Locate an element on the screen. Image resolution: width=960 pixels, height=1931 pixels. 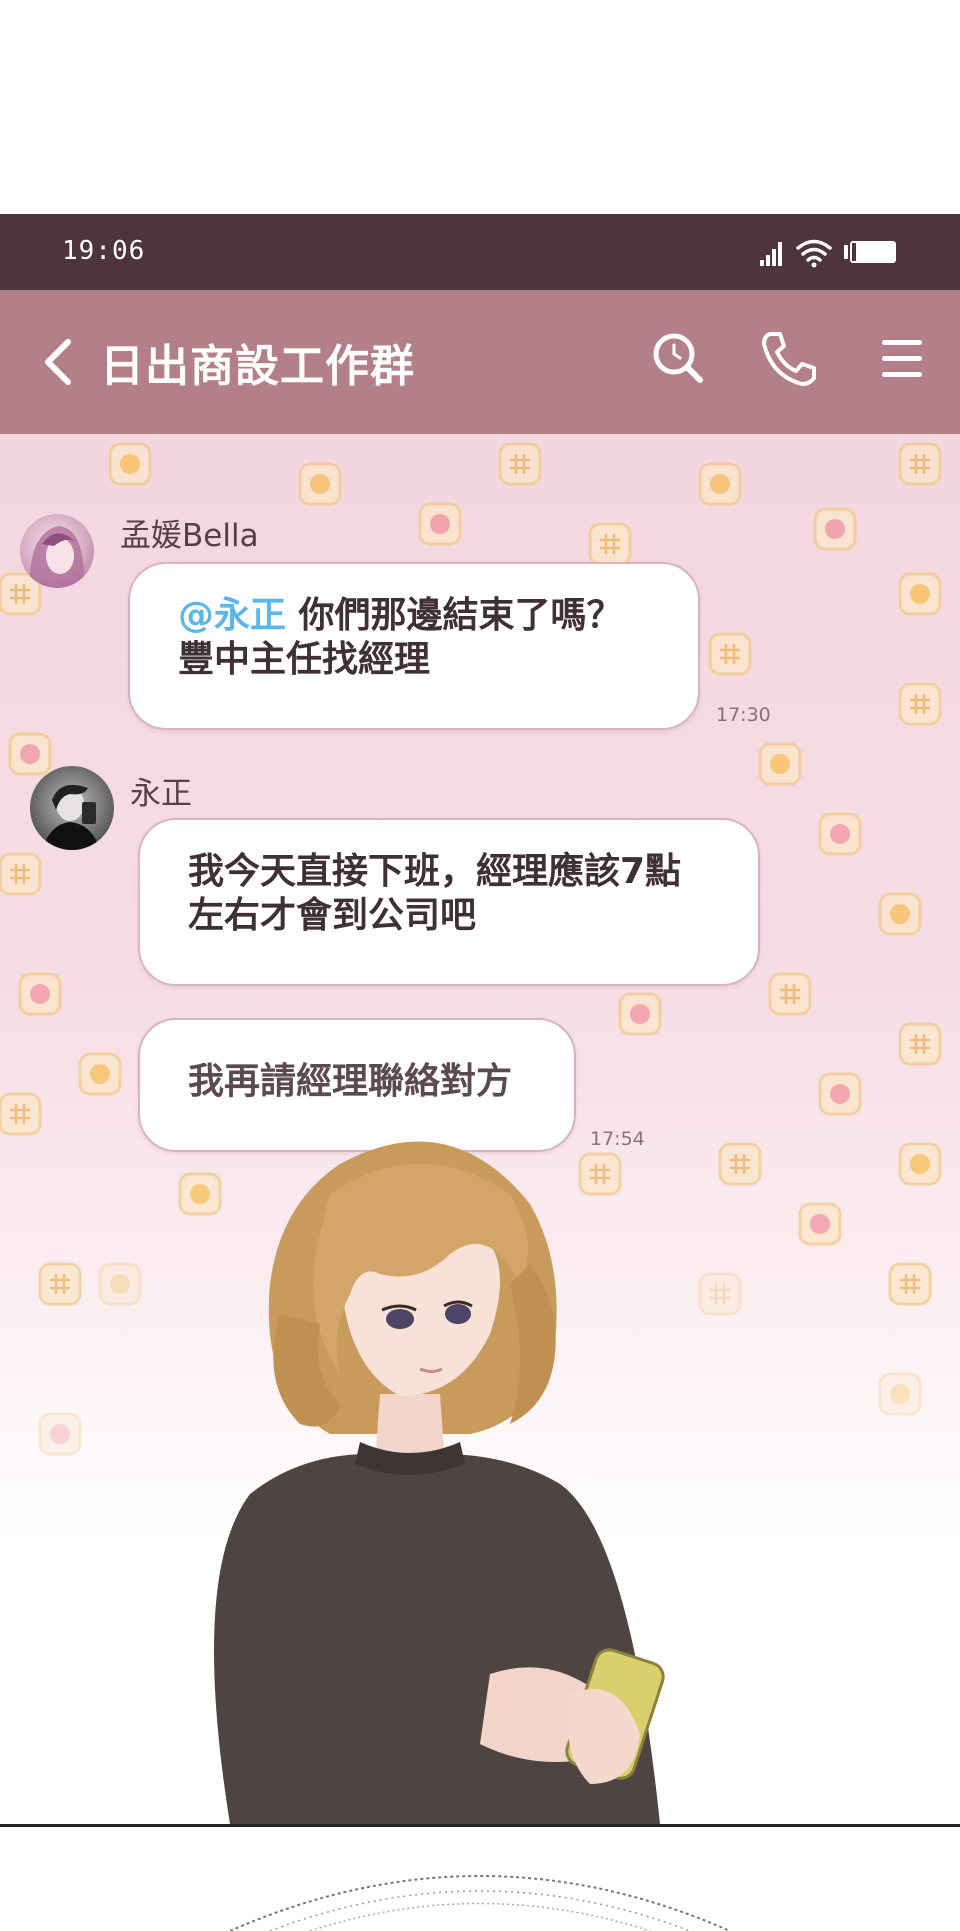
back-chevron-icon is located at coordinates (58, 362).